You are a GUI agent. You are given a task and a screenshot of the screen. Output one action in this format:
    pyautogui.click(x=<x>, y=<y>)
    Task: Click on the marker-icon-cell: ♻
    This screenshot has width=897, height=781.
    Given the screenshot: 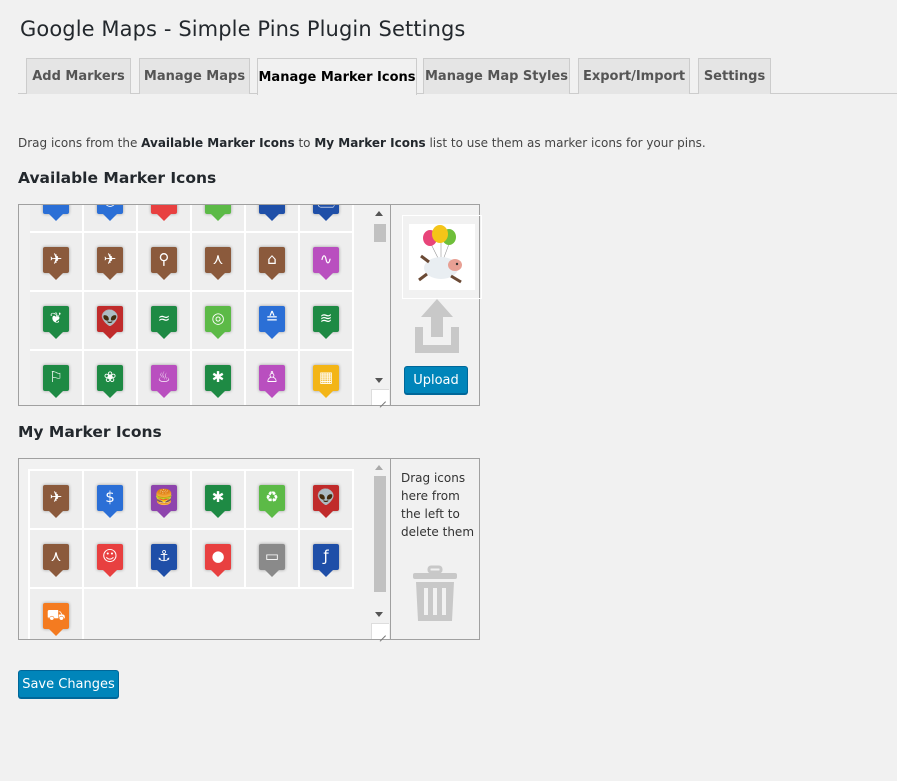 What is the action you would take?
    pyautogui.click(x=273, y=500)
    